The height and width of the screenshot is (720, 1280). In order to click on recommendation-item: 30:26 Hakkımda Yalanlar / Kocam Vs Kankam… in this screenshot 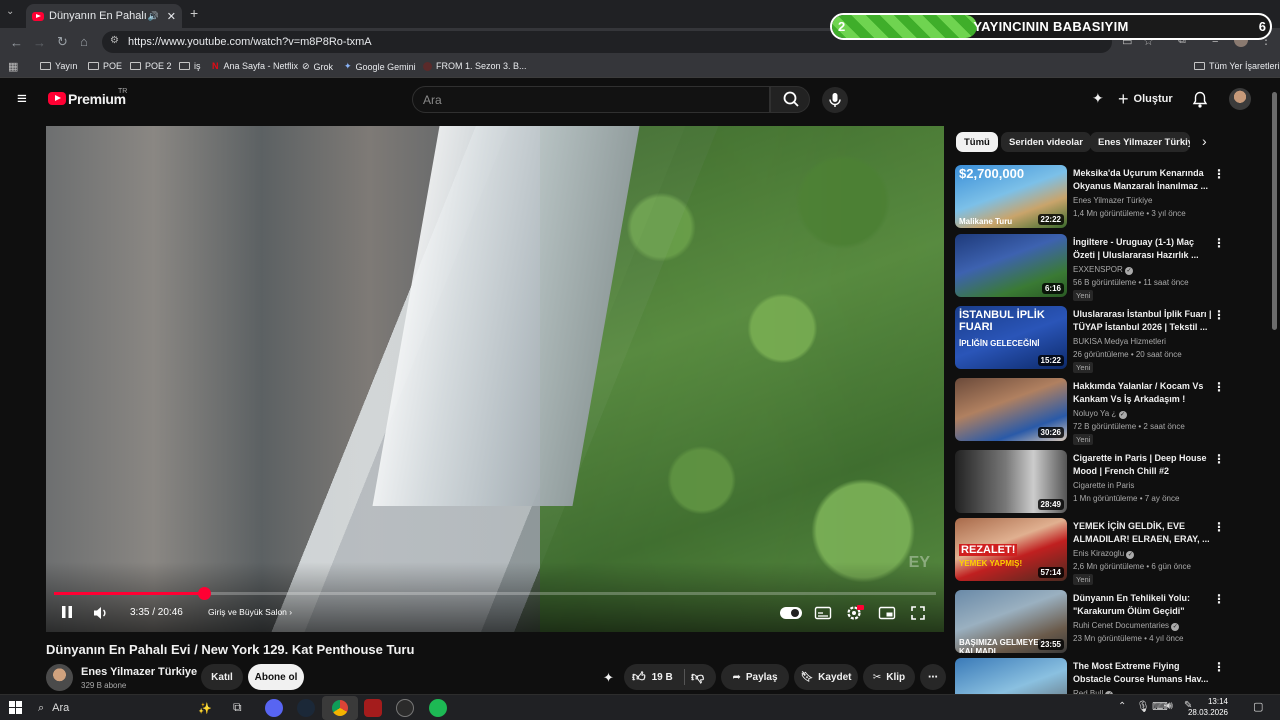, I will do `click(1105, 411)`.